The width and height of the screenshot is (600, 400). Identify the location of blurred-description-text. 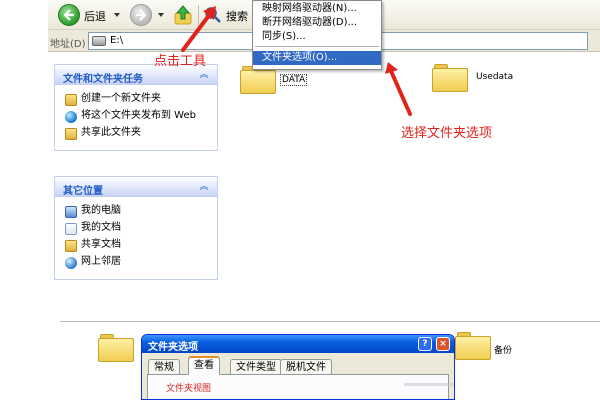
(429, 384).